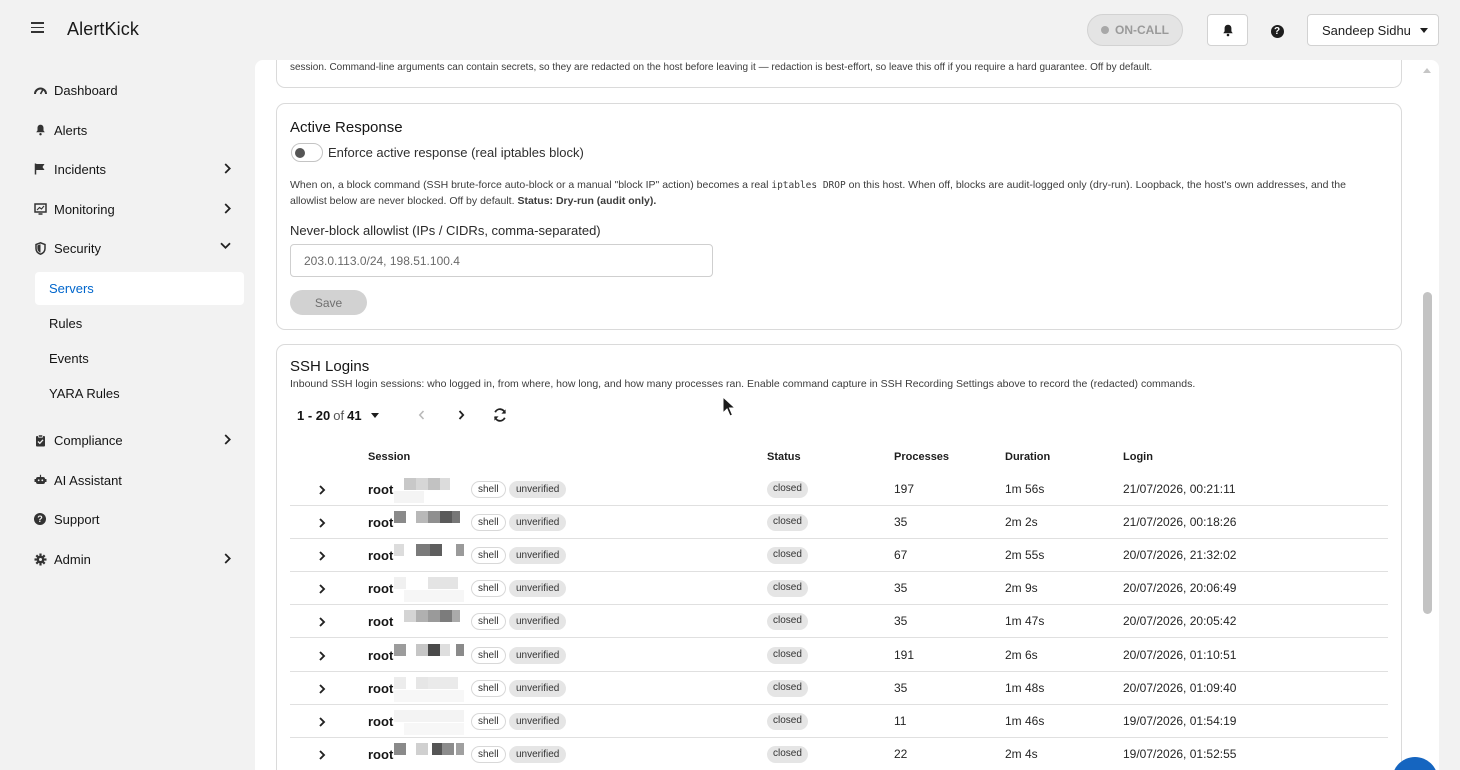  Describe the element at coordinates (1021, 588) in the screenshot. I see `duration-cell: 2m 9s` at that location.